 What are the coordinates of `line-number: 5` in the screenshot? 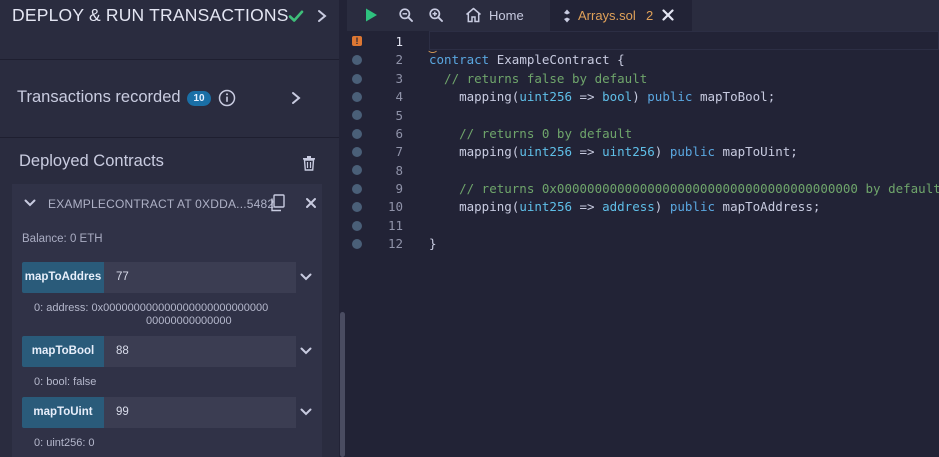 It's located at (399, 115).